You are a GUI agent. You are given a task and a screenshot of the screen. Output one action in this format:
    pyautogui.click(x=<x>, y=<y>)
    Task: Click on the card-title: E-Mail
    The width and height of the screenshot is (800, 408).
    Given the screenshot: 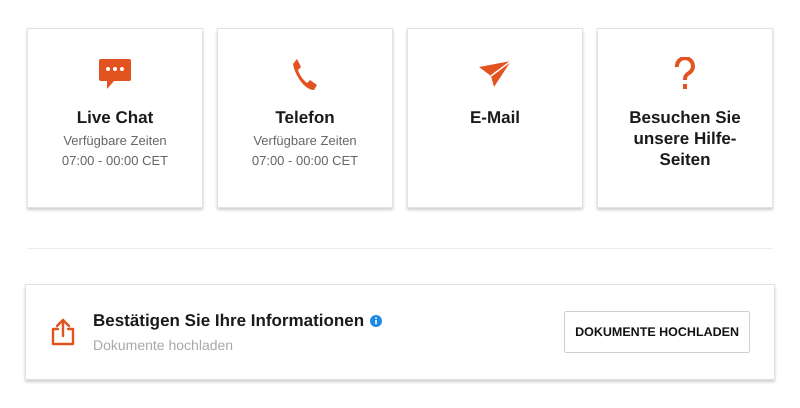 What is the action you would take?
    pyautogui.click(x=495, y=117)
    